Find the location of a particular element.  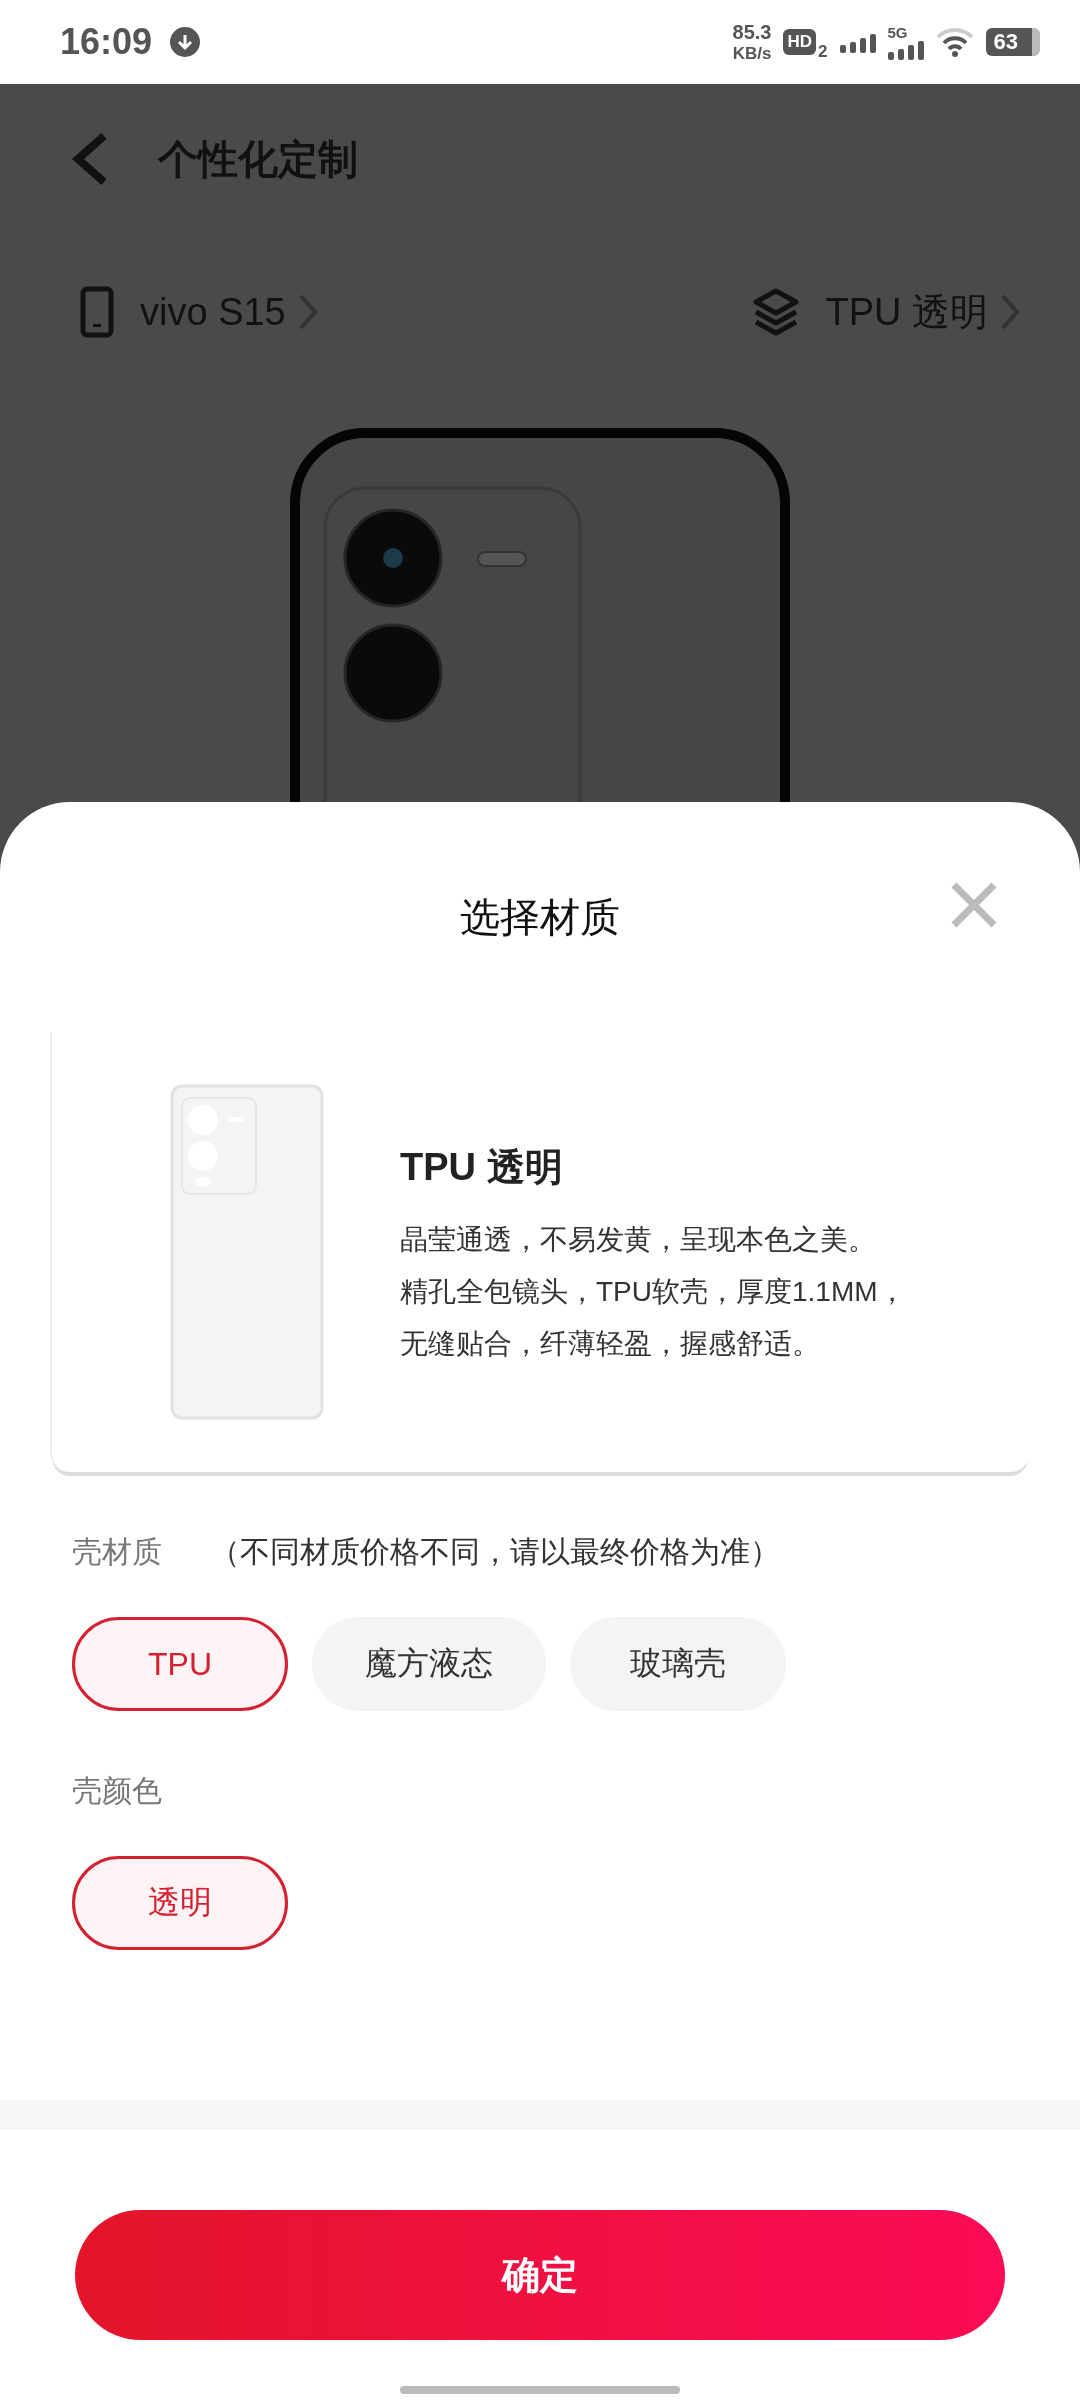

close-icon is located at coordinates (974, 905).